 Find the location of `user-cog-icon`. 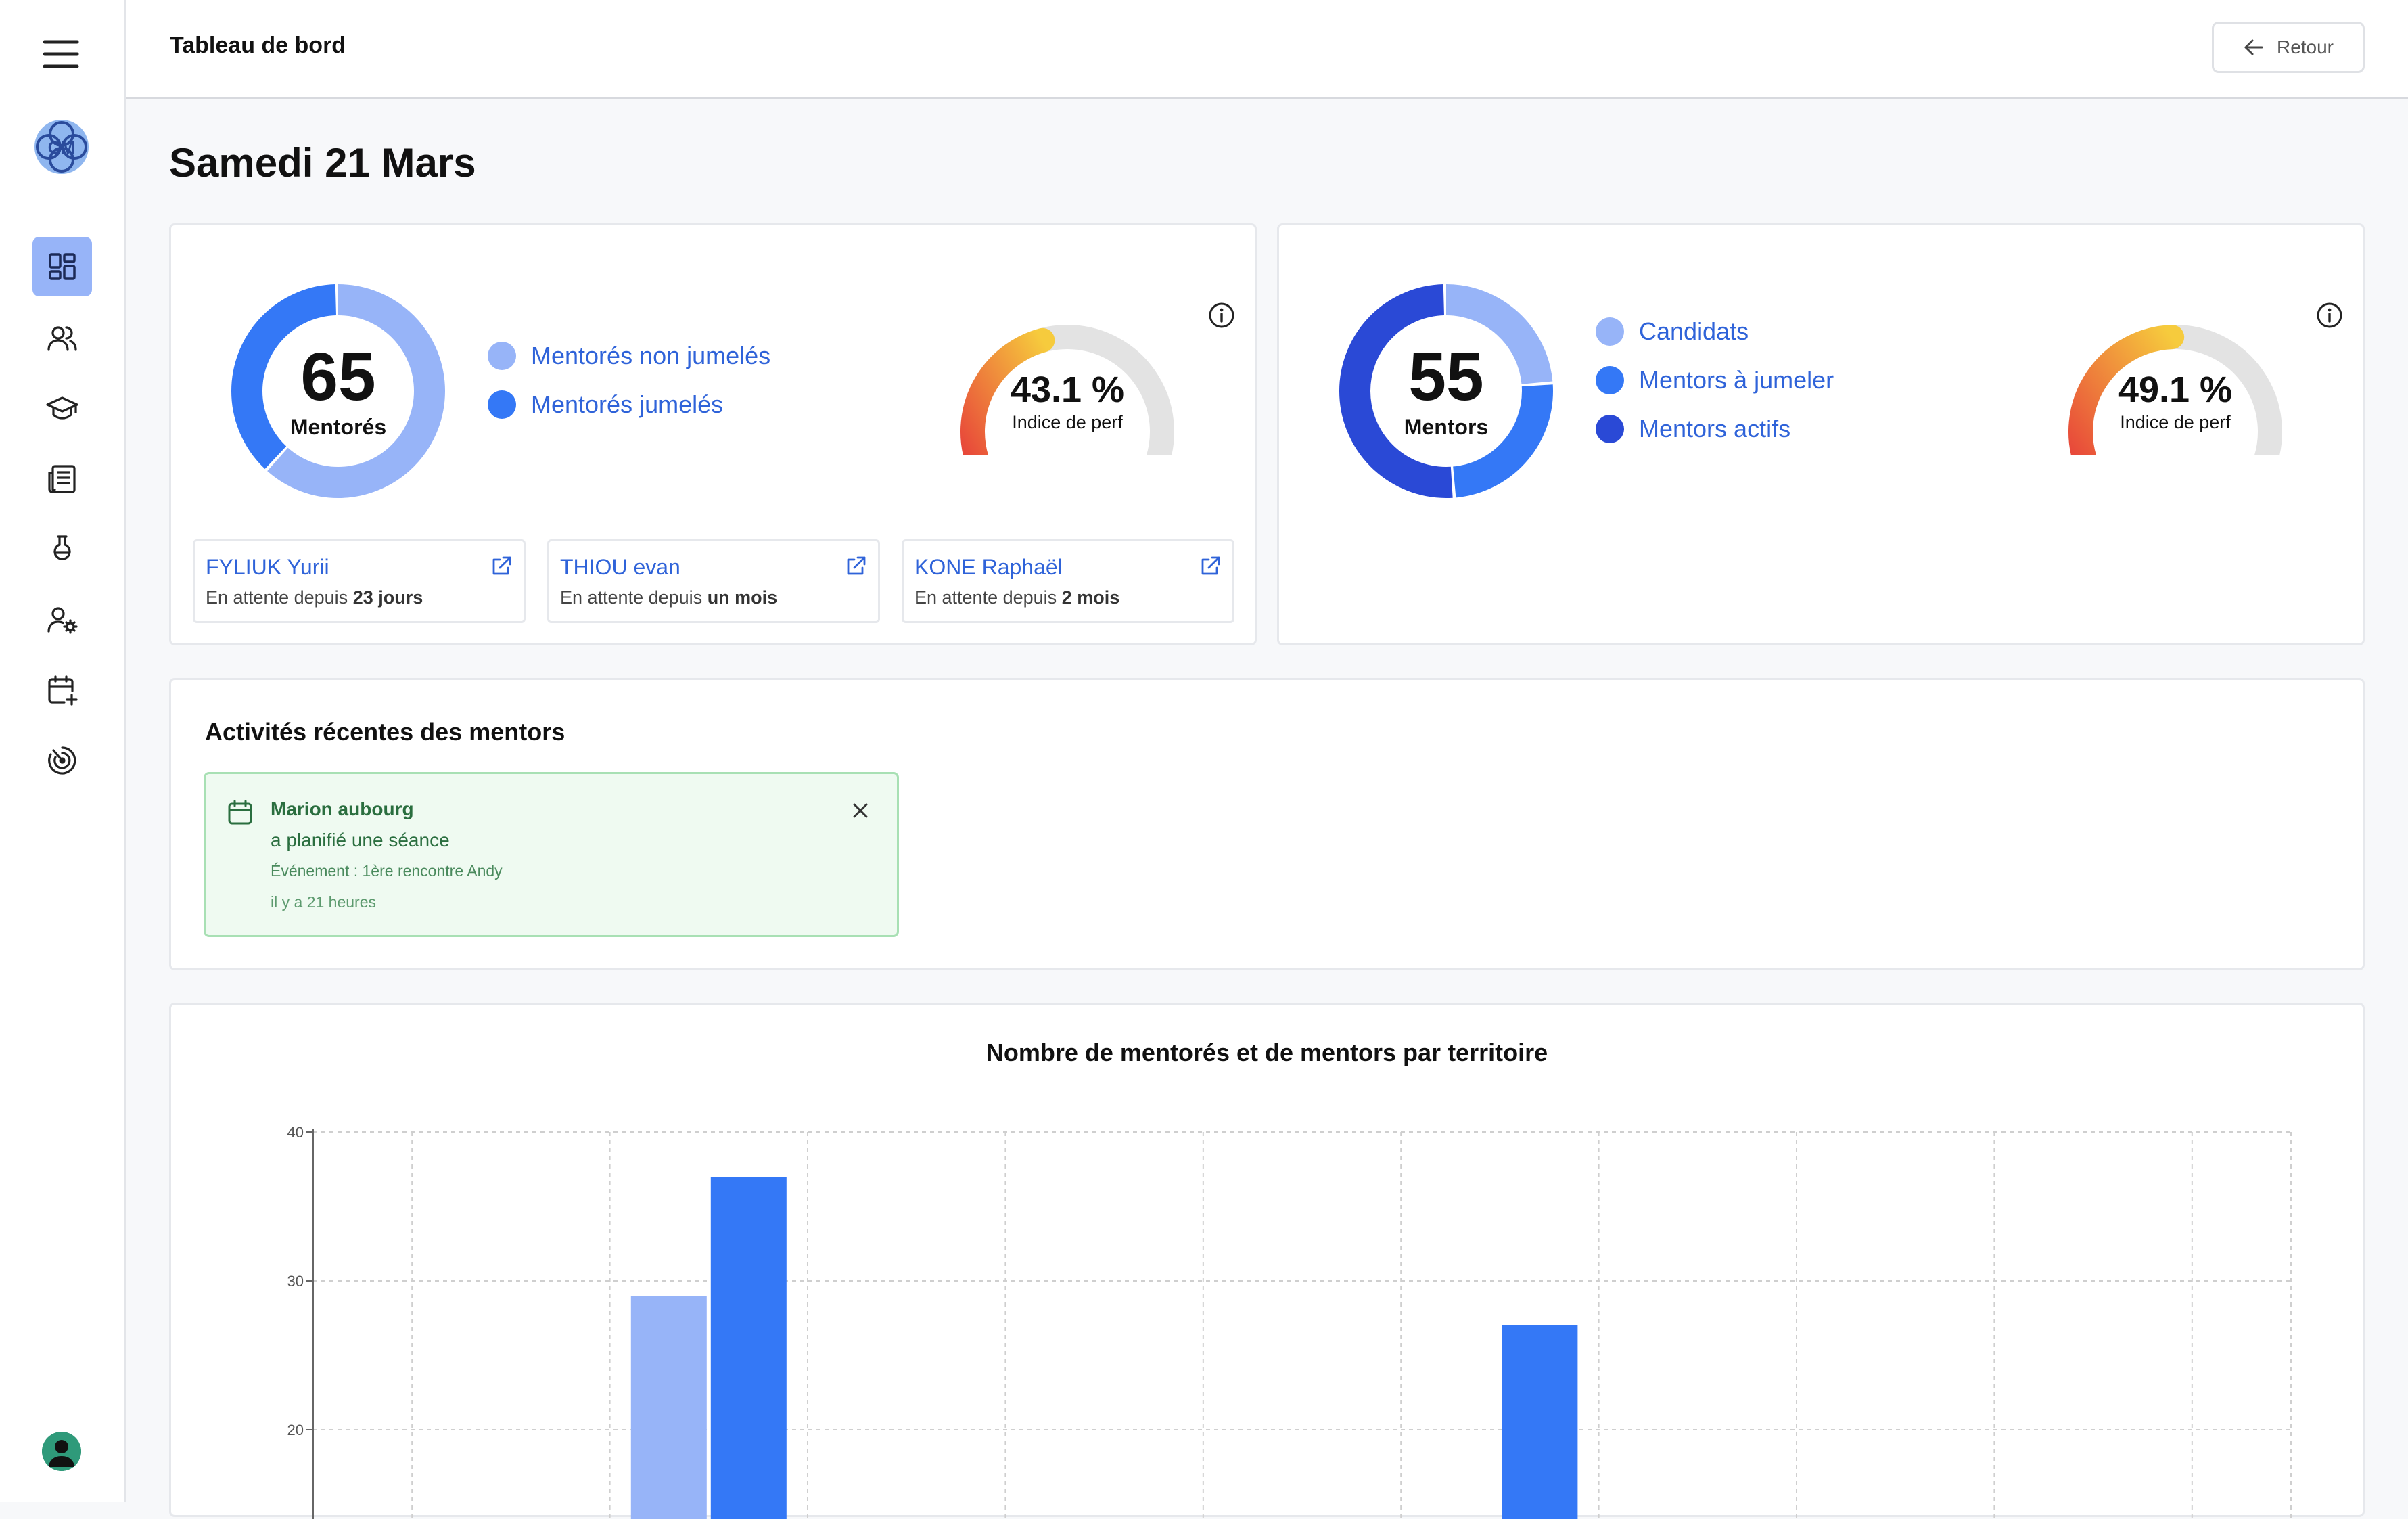

user-cog-icon is located at coordinates (62, 620).